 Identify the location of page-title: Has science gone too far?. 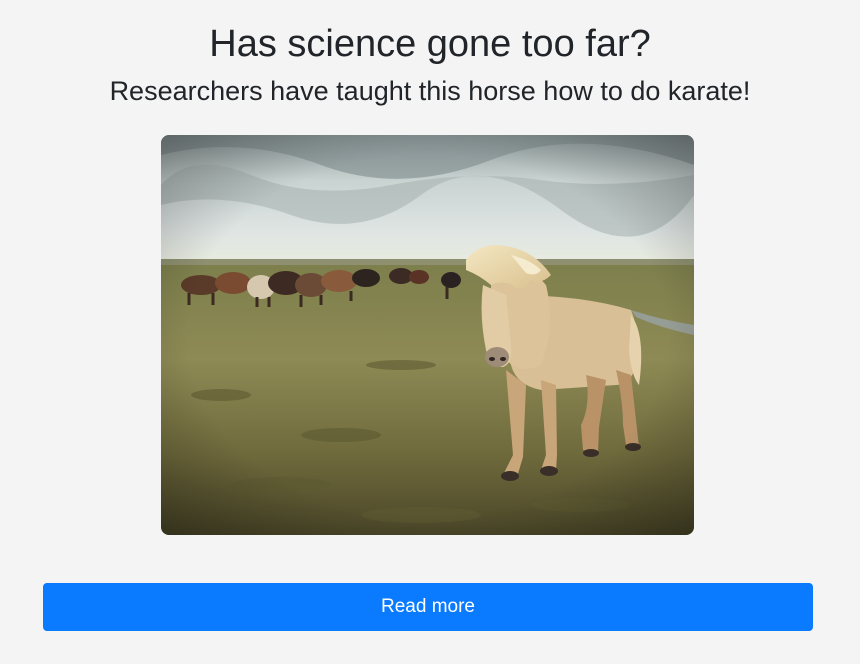
(430, 44).